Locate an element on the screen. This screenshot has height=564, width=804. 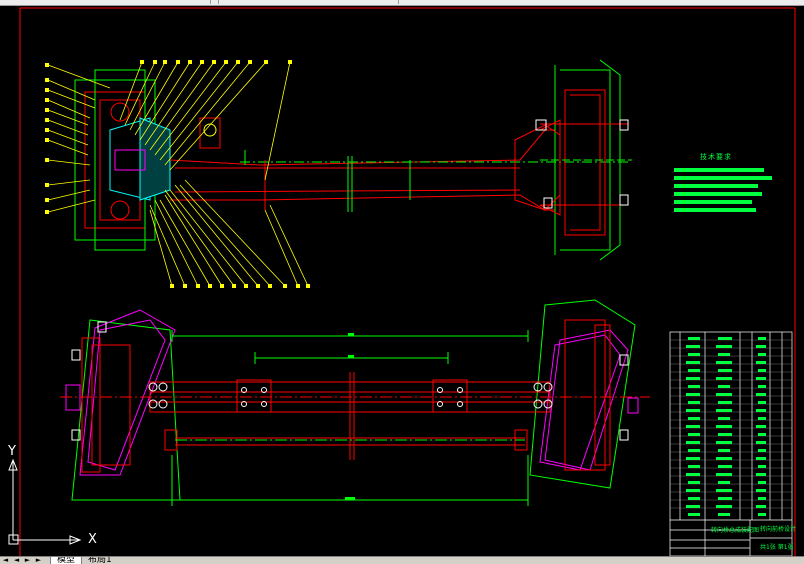
top-axle-beam is located at coordinates (399, 170).